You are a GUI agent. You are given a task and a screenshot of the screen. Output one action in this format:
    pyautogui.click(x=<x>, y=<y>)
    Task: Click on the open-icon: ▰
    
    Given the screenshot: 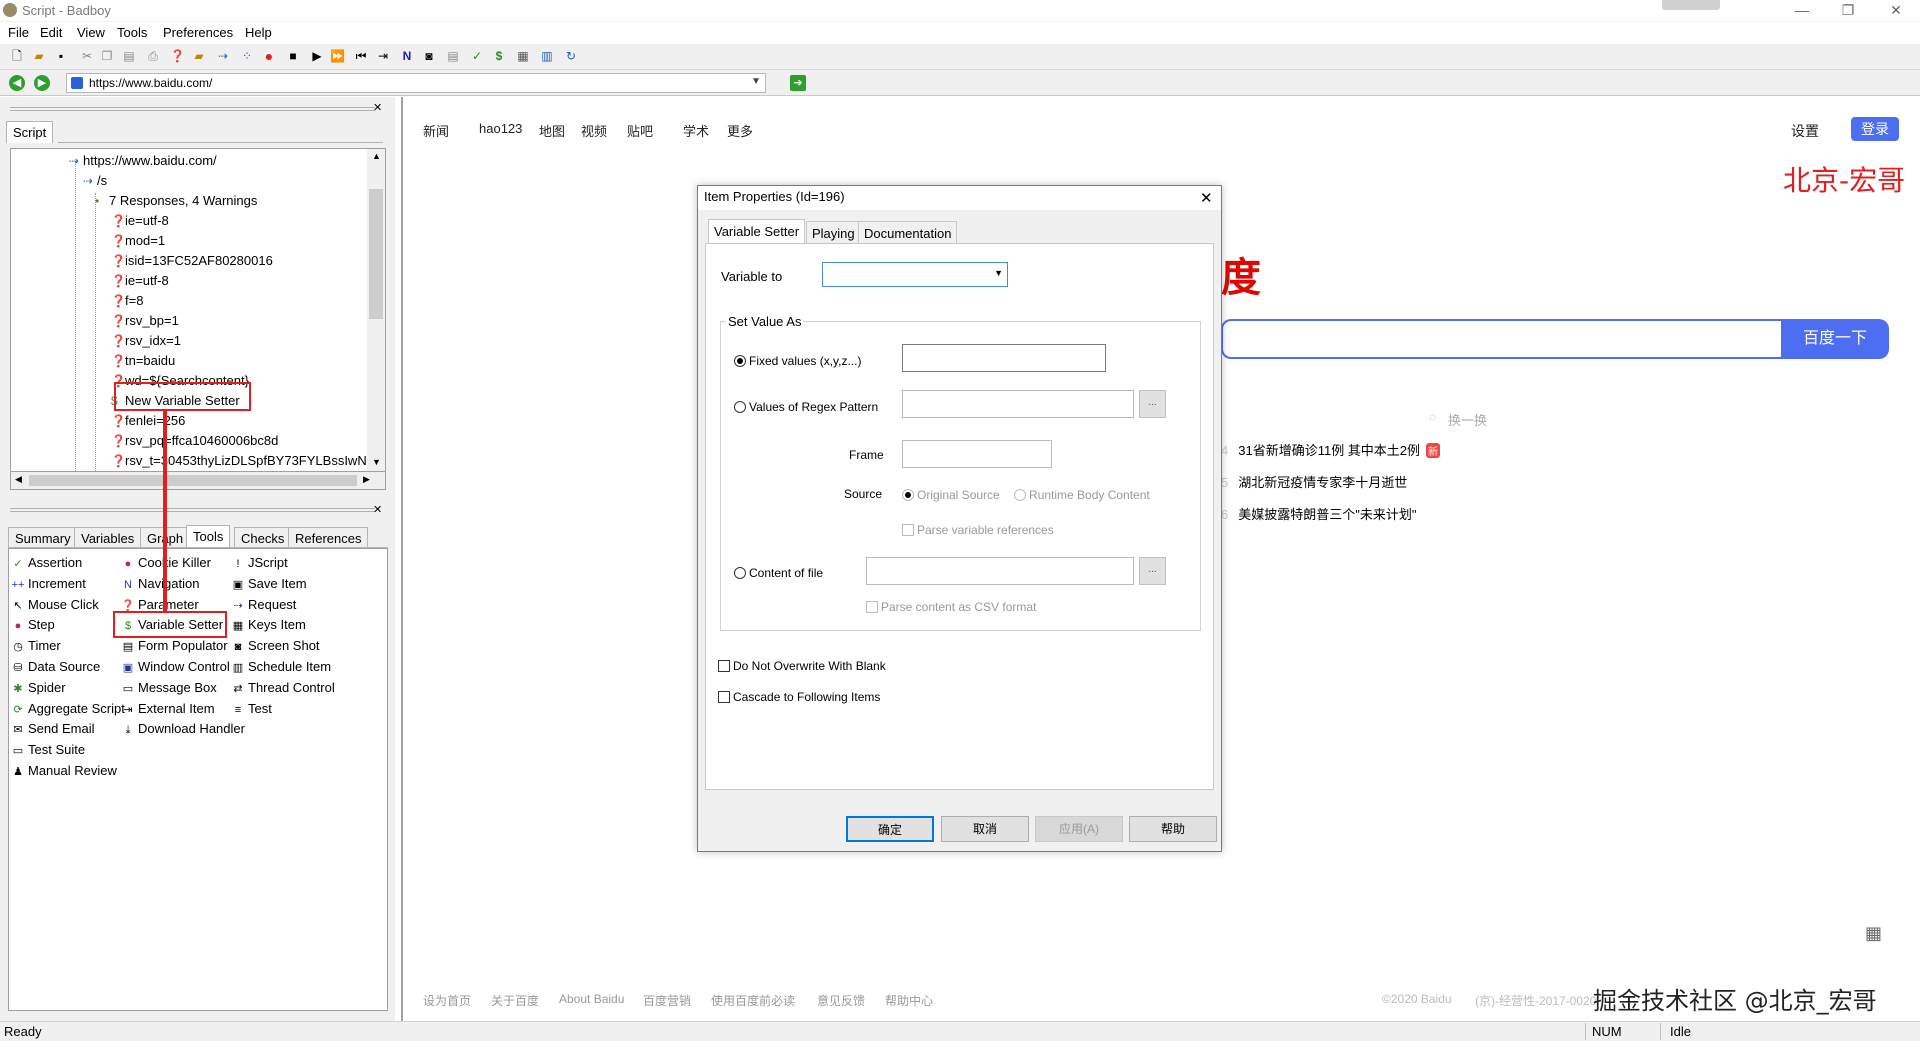 What is the action you would take?
    pyautogui.click(x=39, y=56)
    